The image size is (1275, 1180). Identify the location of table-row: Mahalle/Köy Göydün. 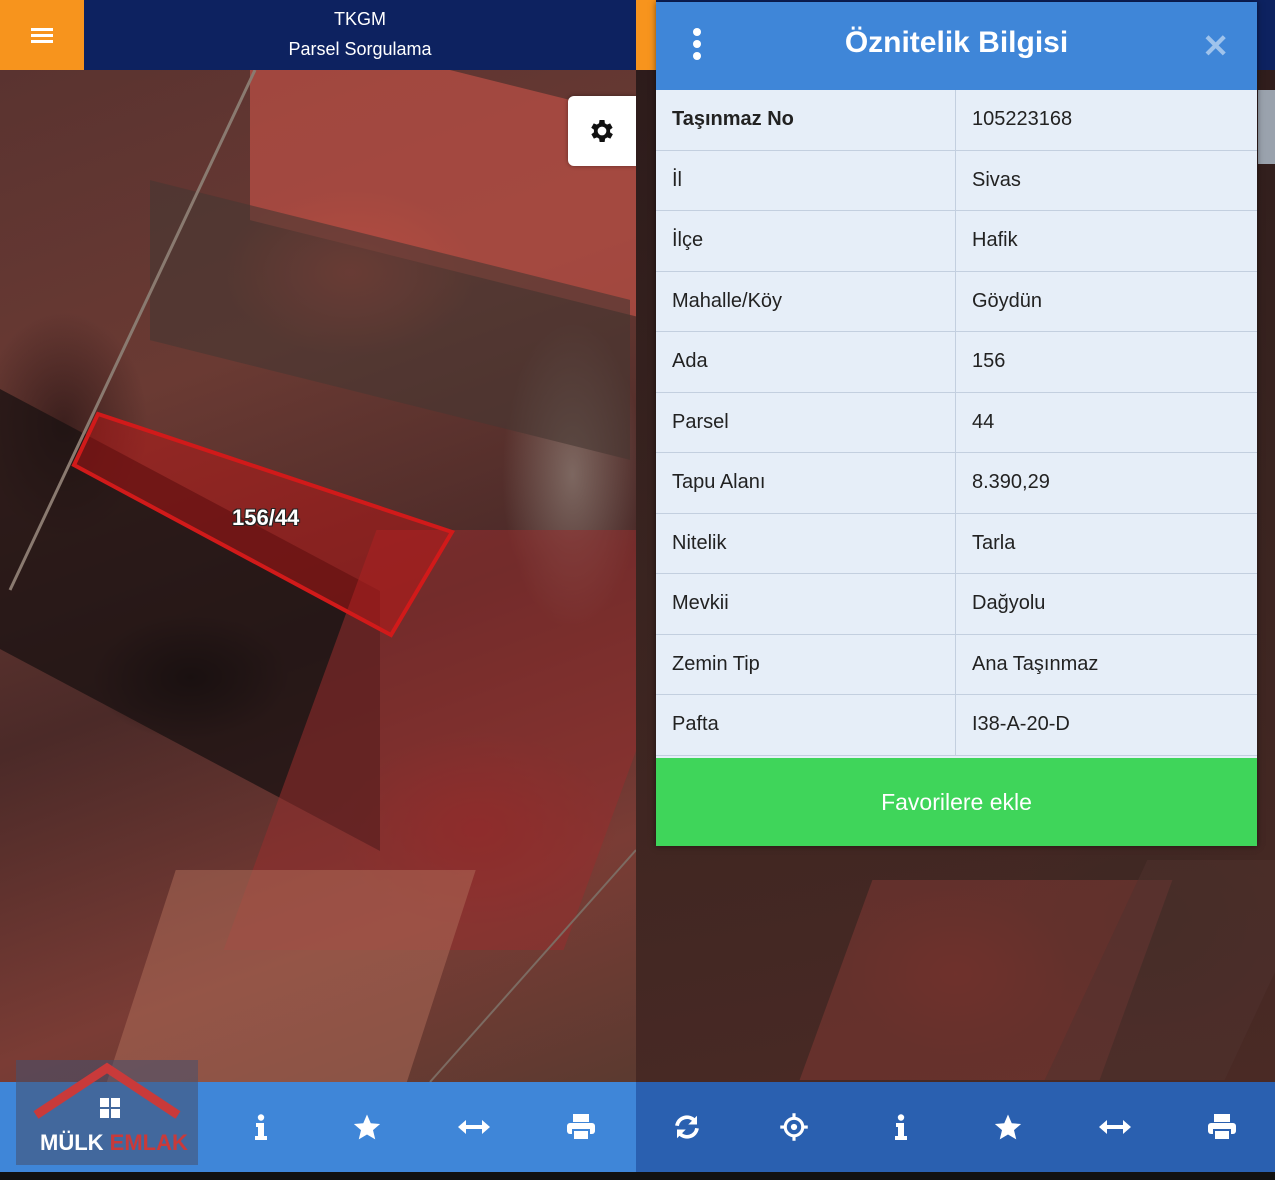
(956, 301).